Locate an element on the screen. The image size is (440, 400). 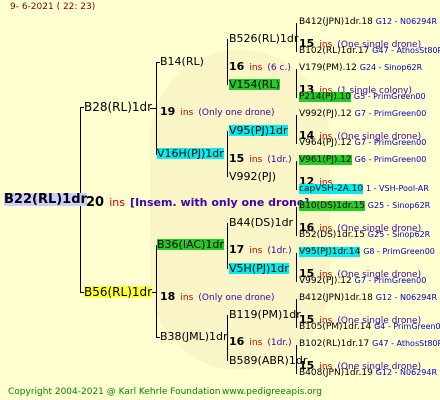
dam-note: (Only one drone) is located at coordinates (236, 298).